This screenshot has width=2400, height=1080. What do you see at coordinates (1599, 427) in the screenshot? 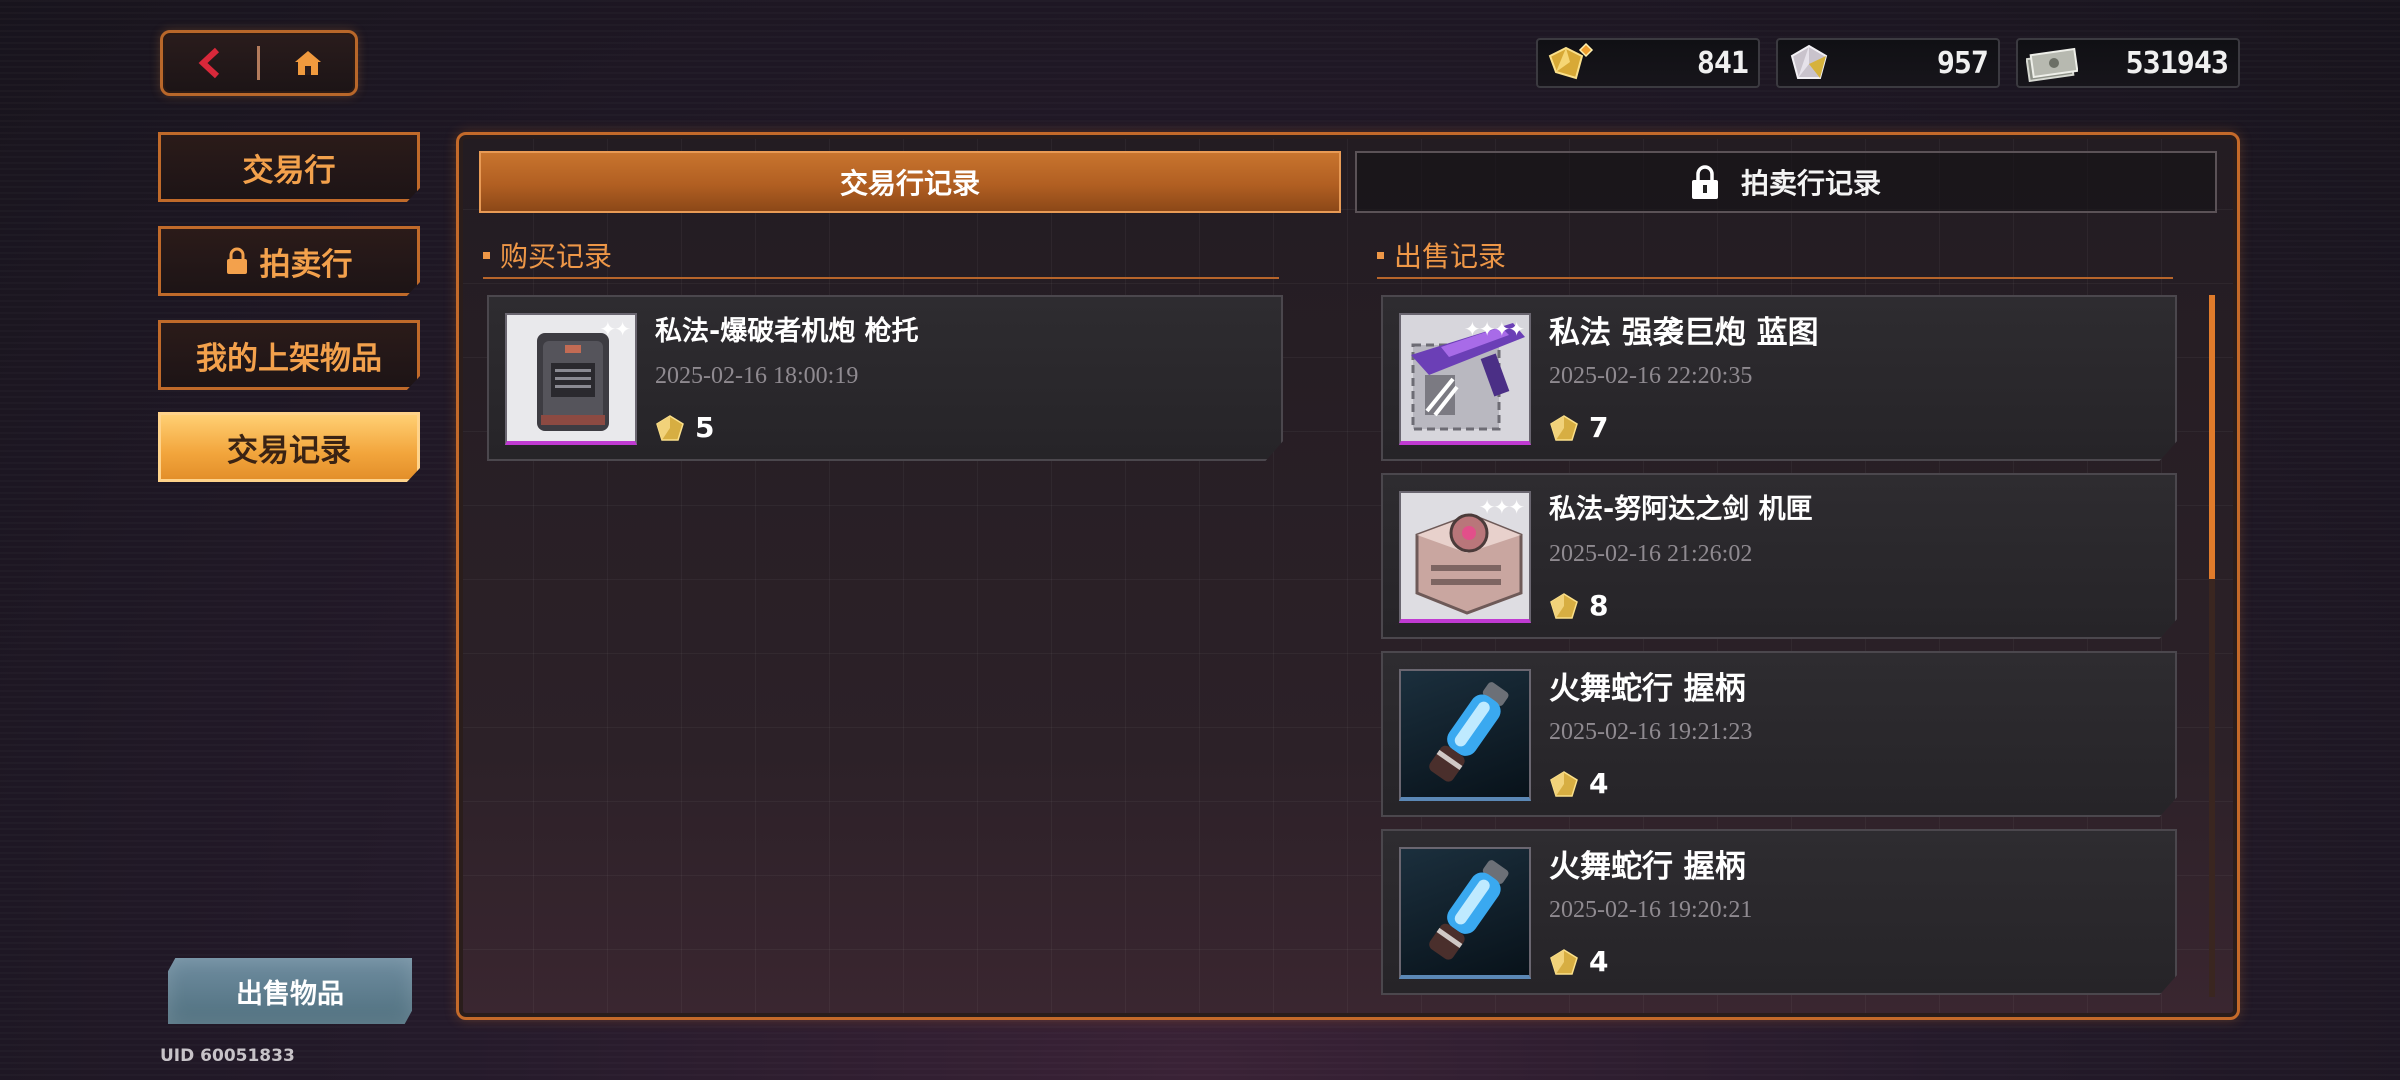
I see `price-value: 7` at bounding box center [1599, 427].